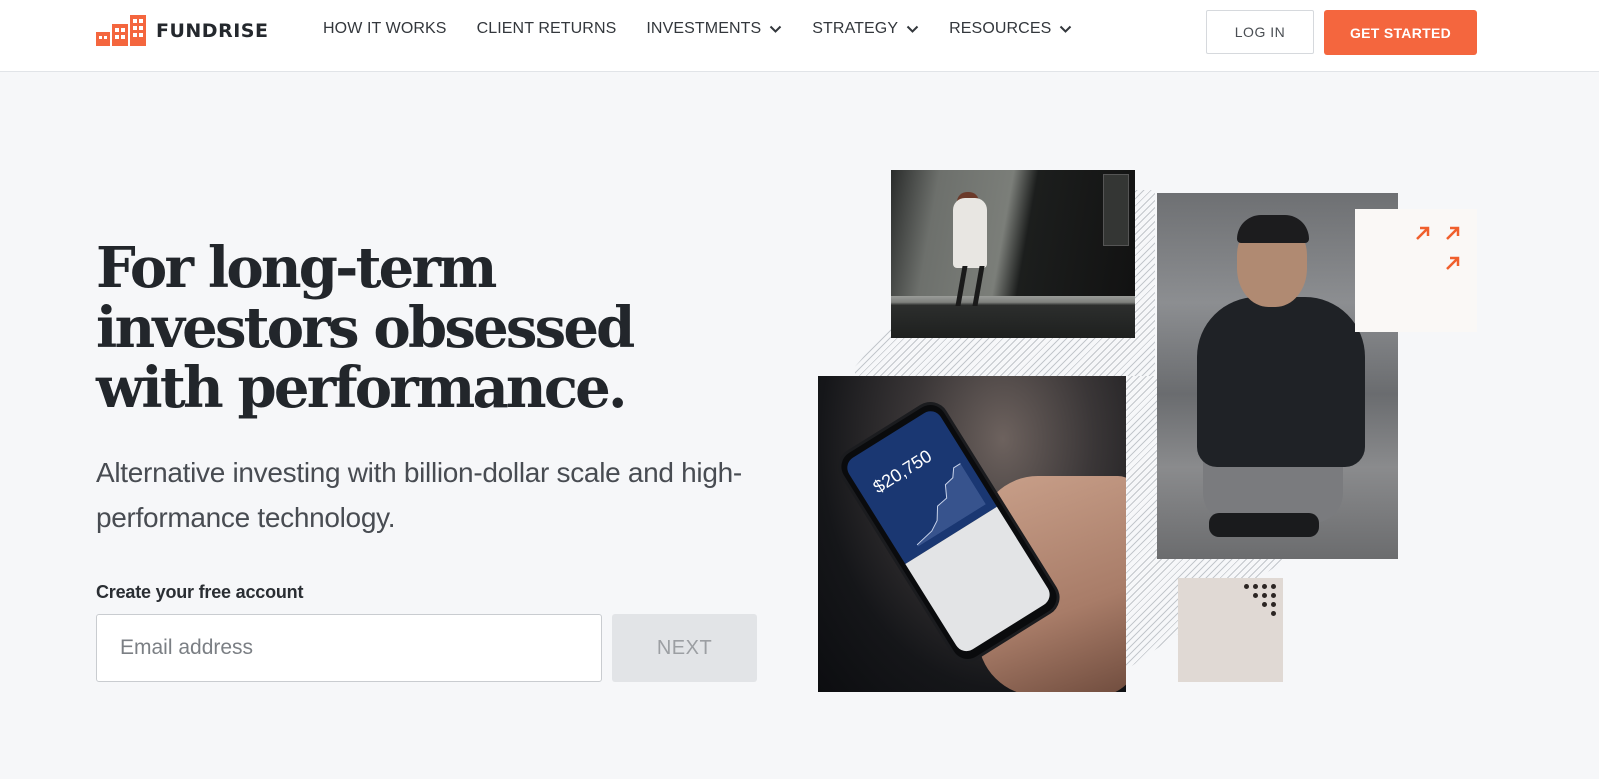 The image size is (1599, 779). What do you see at coordinates (1264, 525) in the screenshot?
I see `shoes-shape` at bounding box center [1264, 525].